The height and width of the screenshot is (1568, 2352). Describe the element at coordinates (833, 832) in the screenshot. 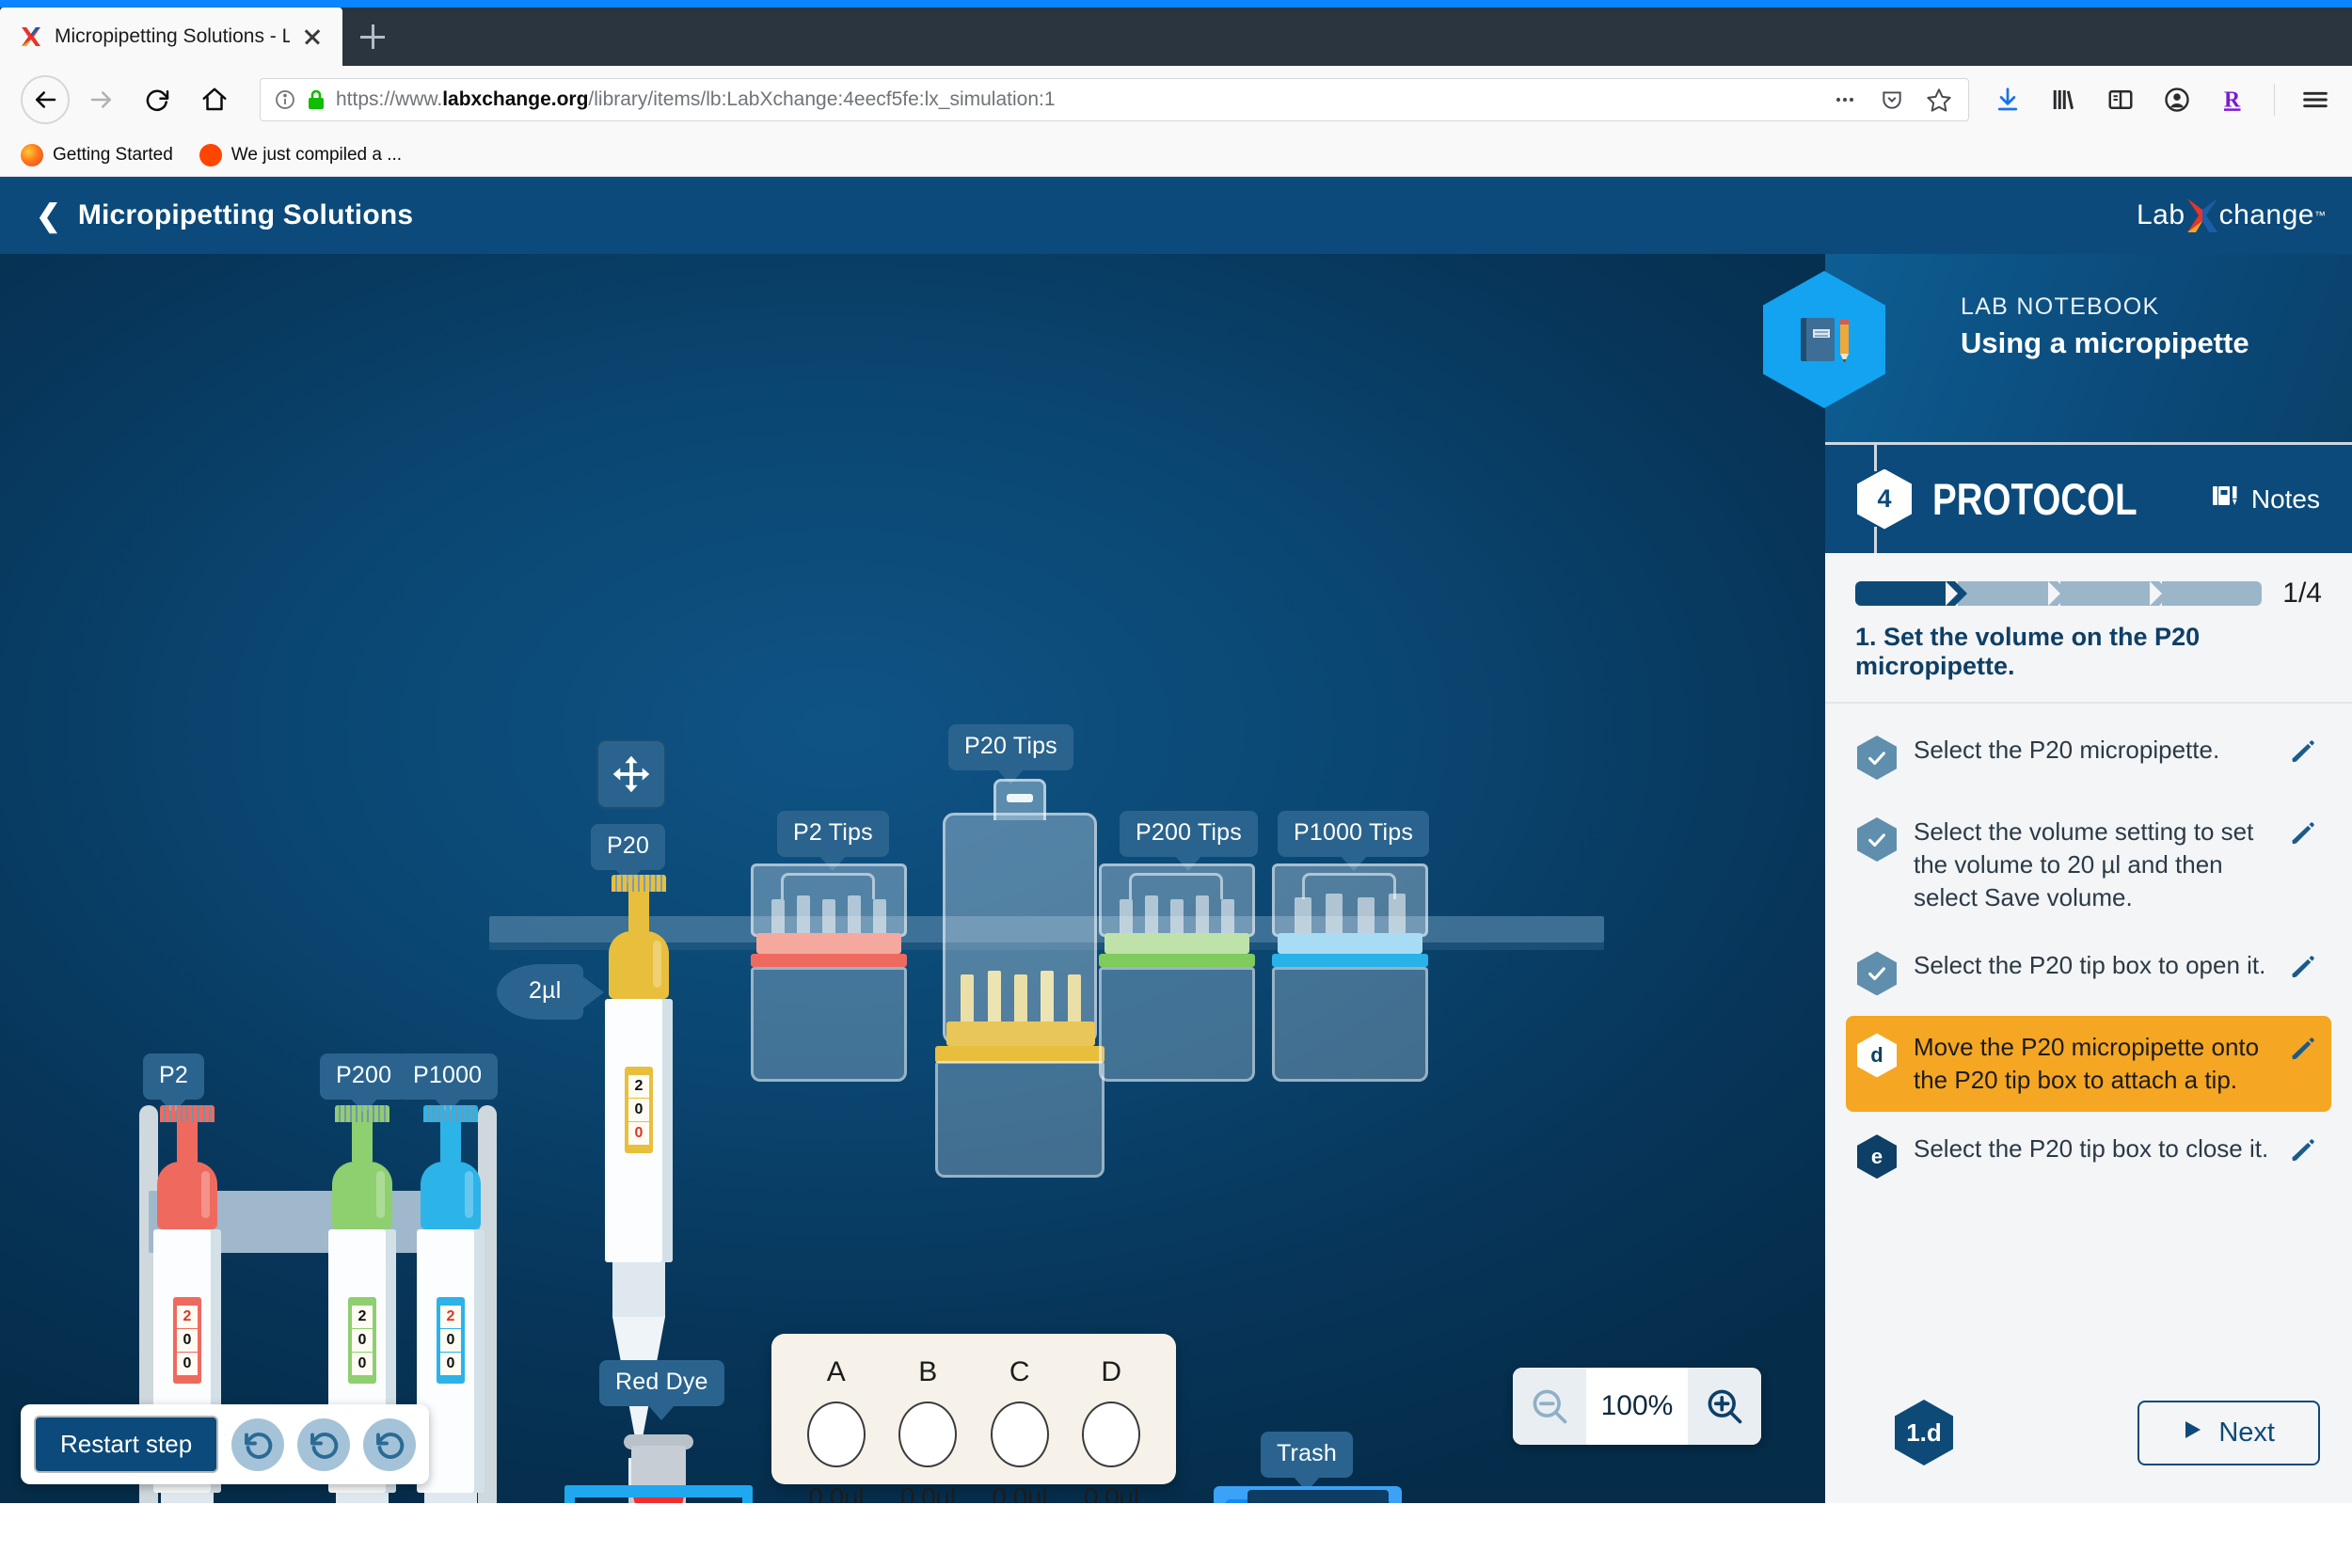

I see `callout-label: P2 Tips` at that location.